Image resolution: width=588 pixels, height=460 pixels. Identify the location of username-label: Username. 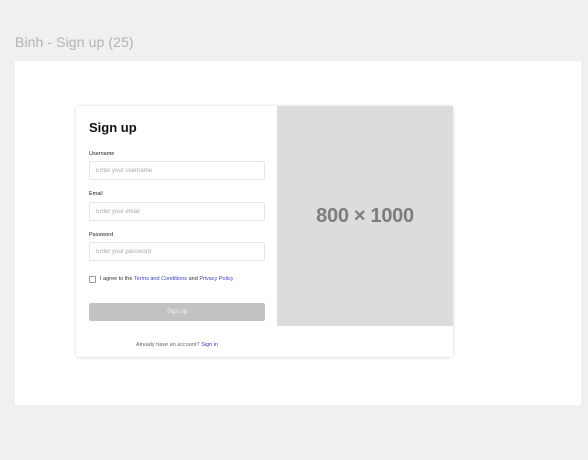
(102, 154).